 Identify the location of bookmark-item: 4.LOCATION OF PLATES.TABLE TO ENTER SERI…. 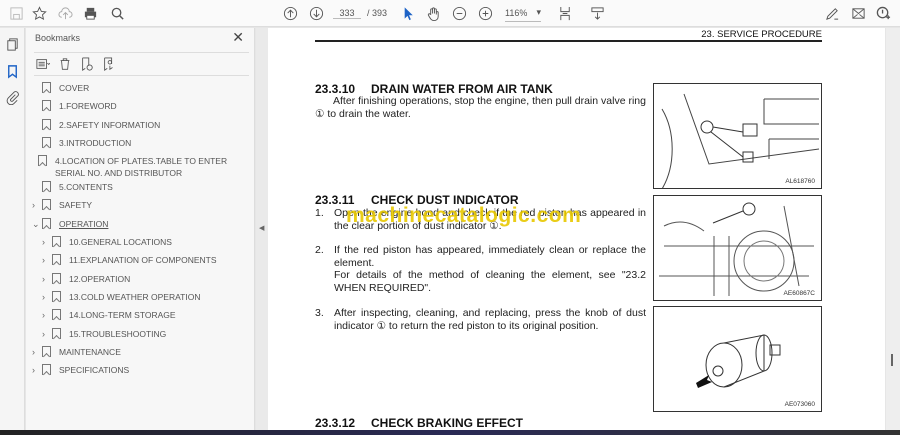
(134, 167).